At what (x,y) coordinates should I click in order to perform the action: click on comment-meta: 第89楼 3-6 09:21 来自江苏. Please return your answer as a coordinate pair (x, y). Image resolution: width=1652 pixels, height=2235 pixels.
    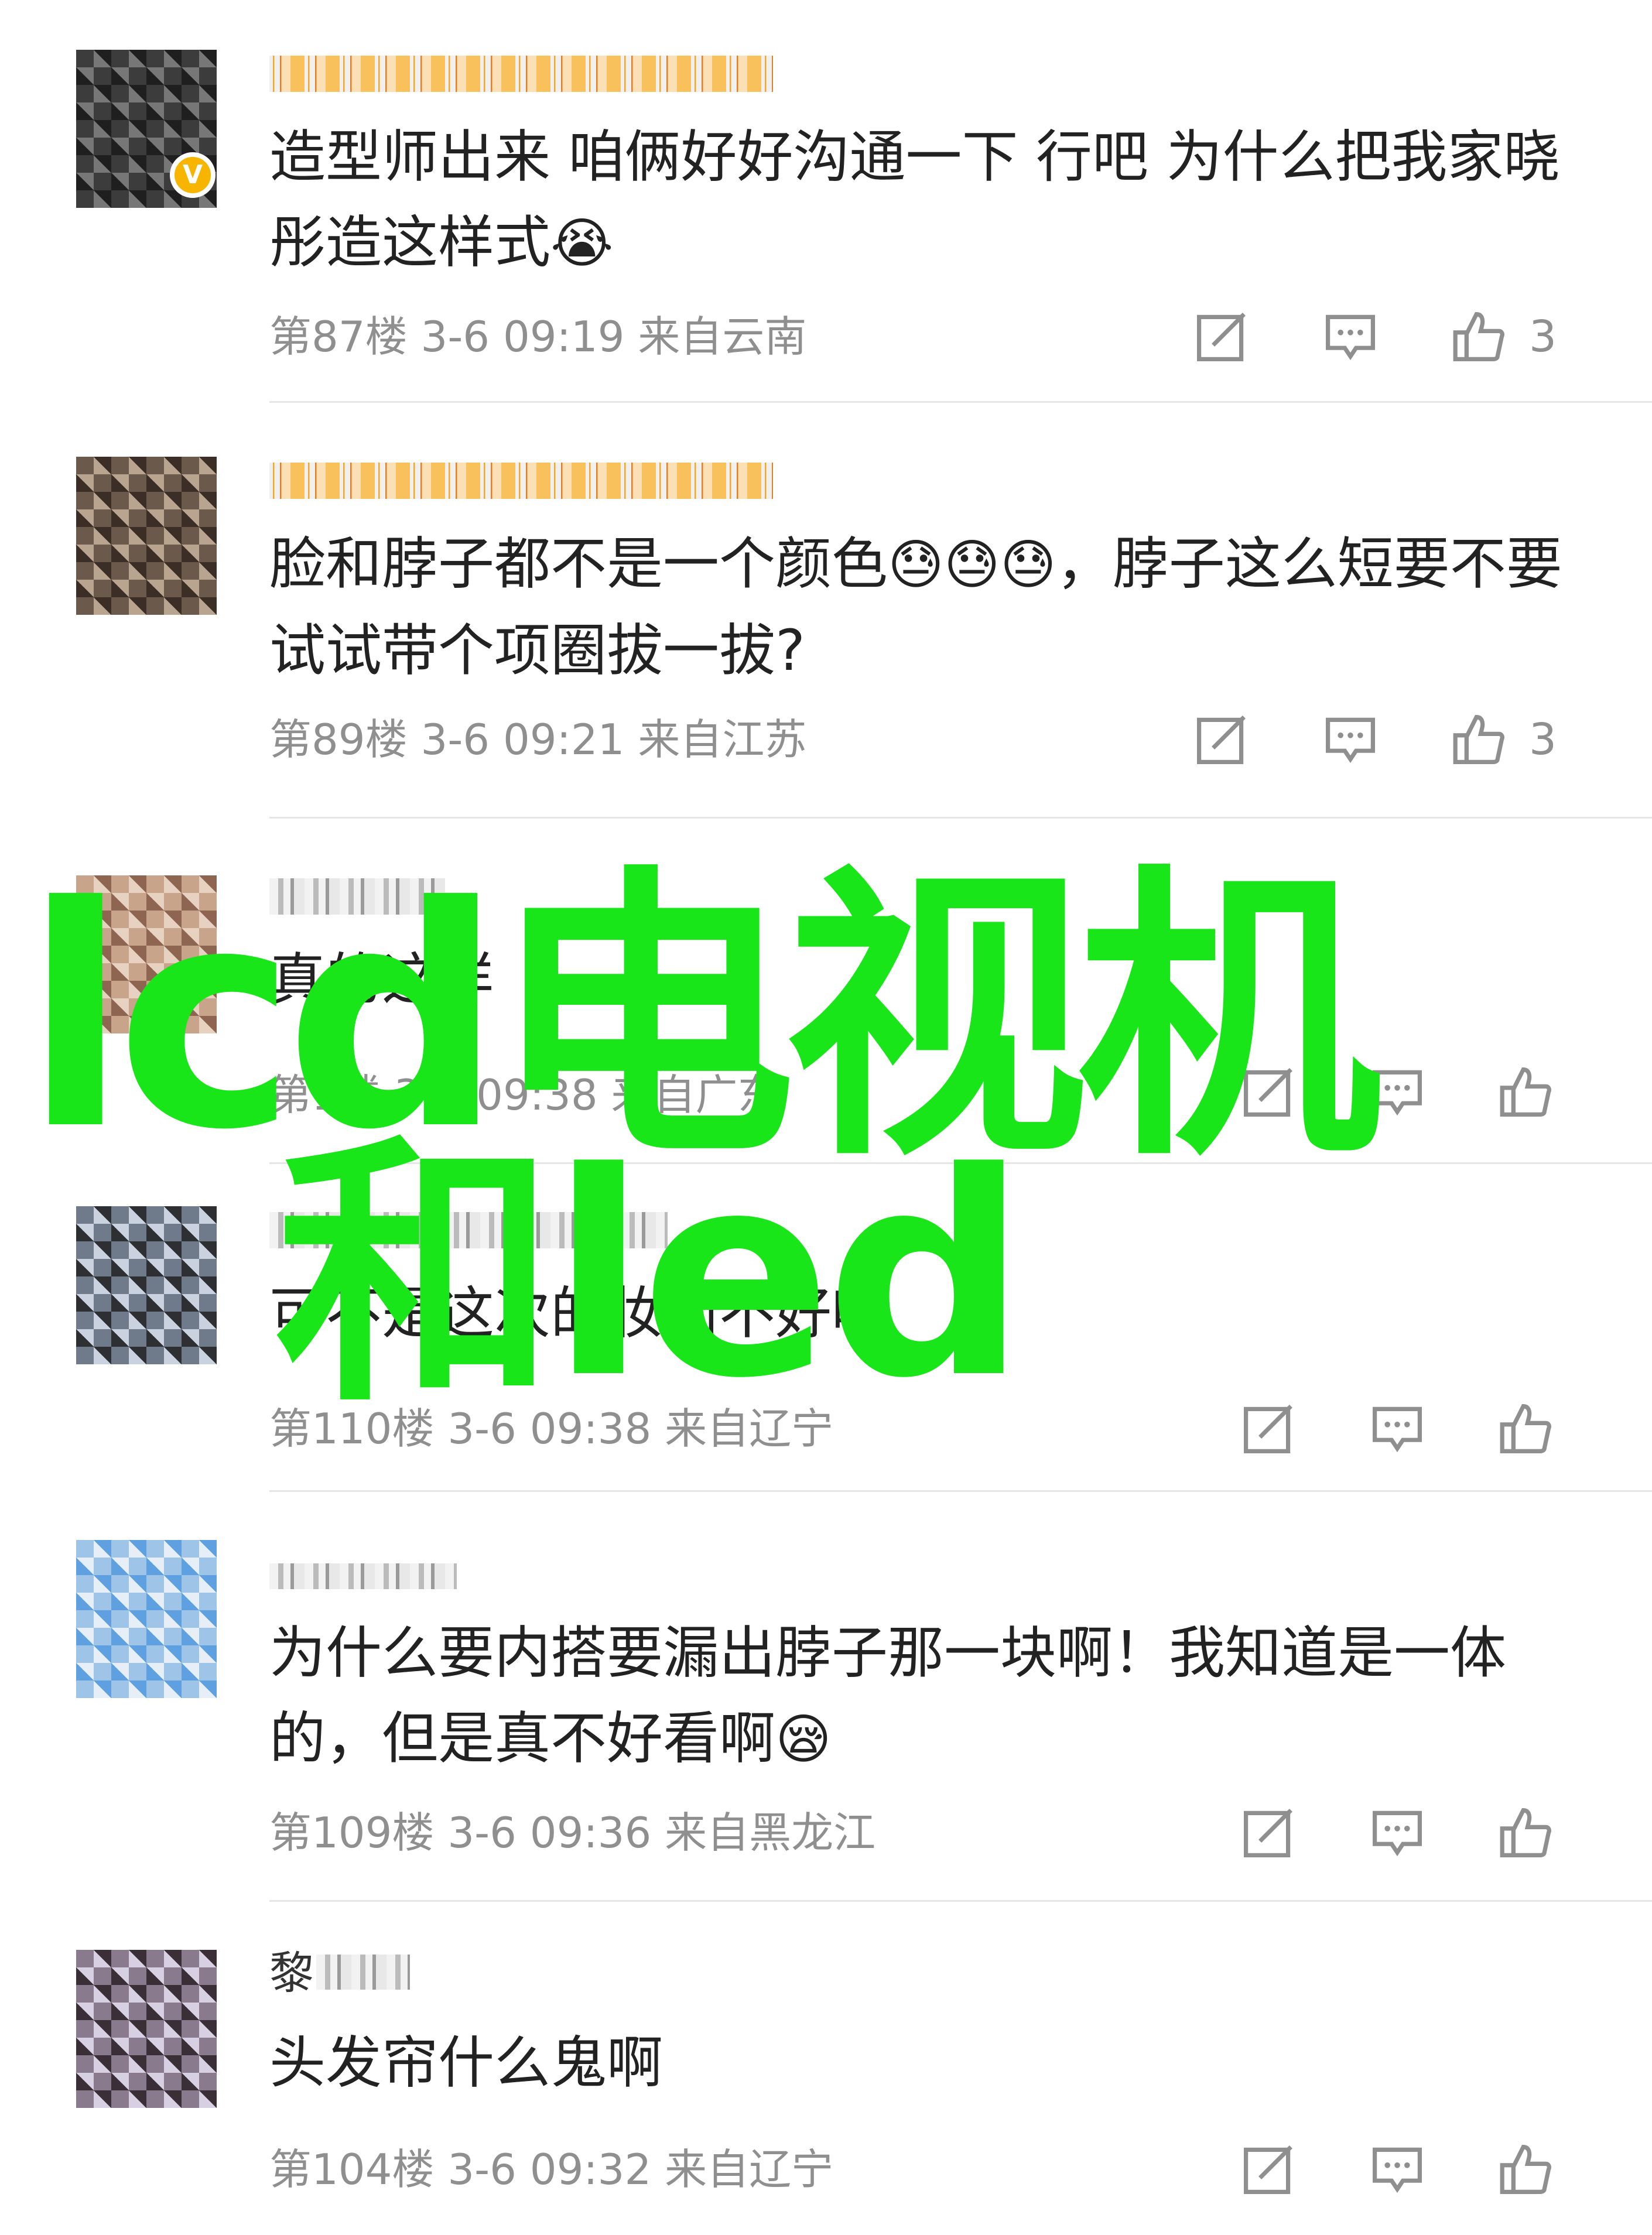
    Looking at the image, I should click on (538, 739).